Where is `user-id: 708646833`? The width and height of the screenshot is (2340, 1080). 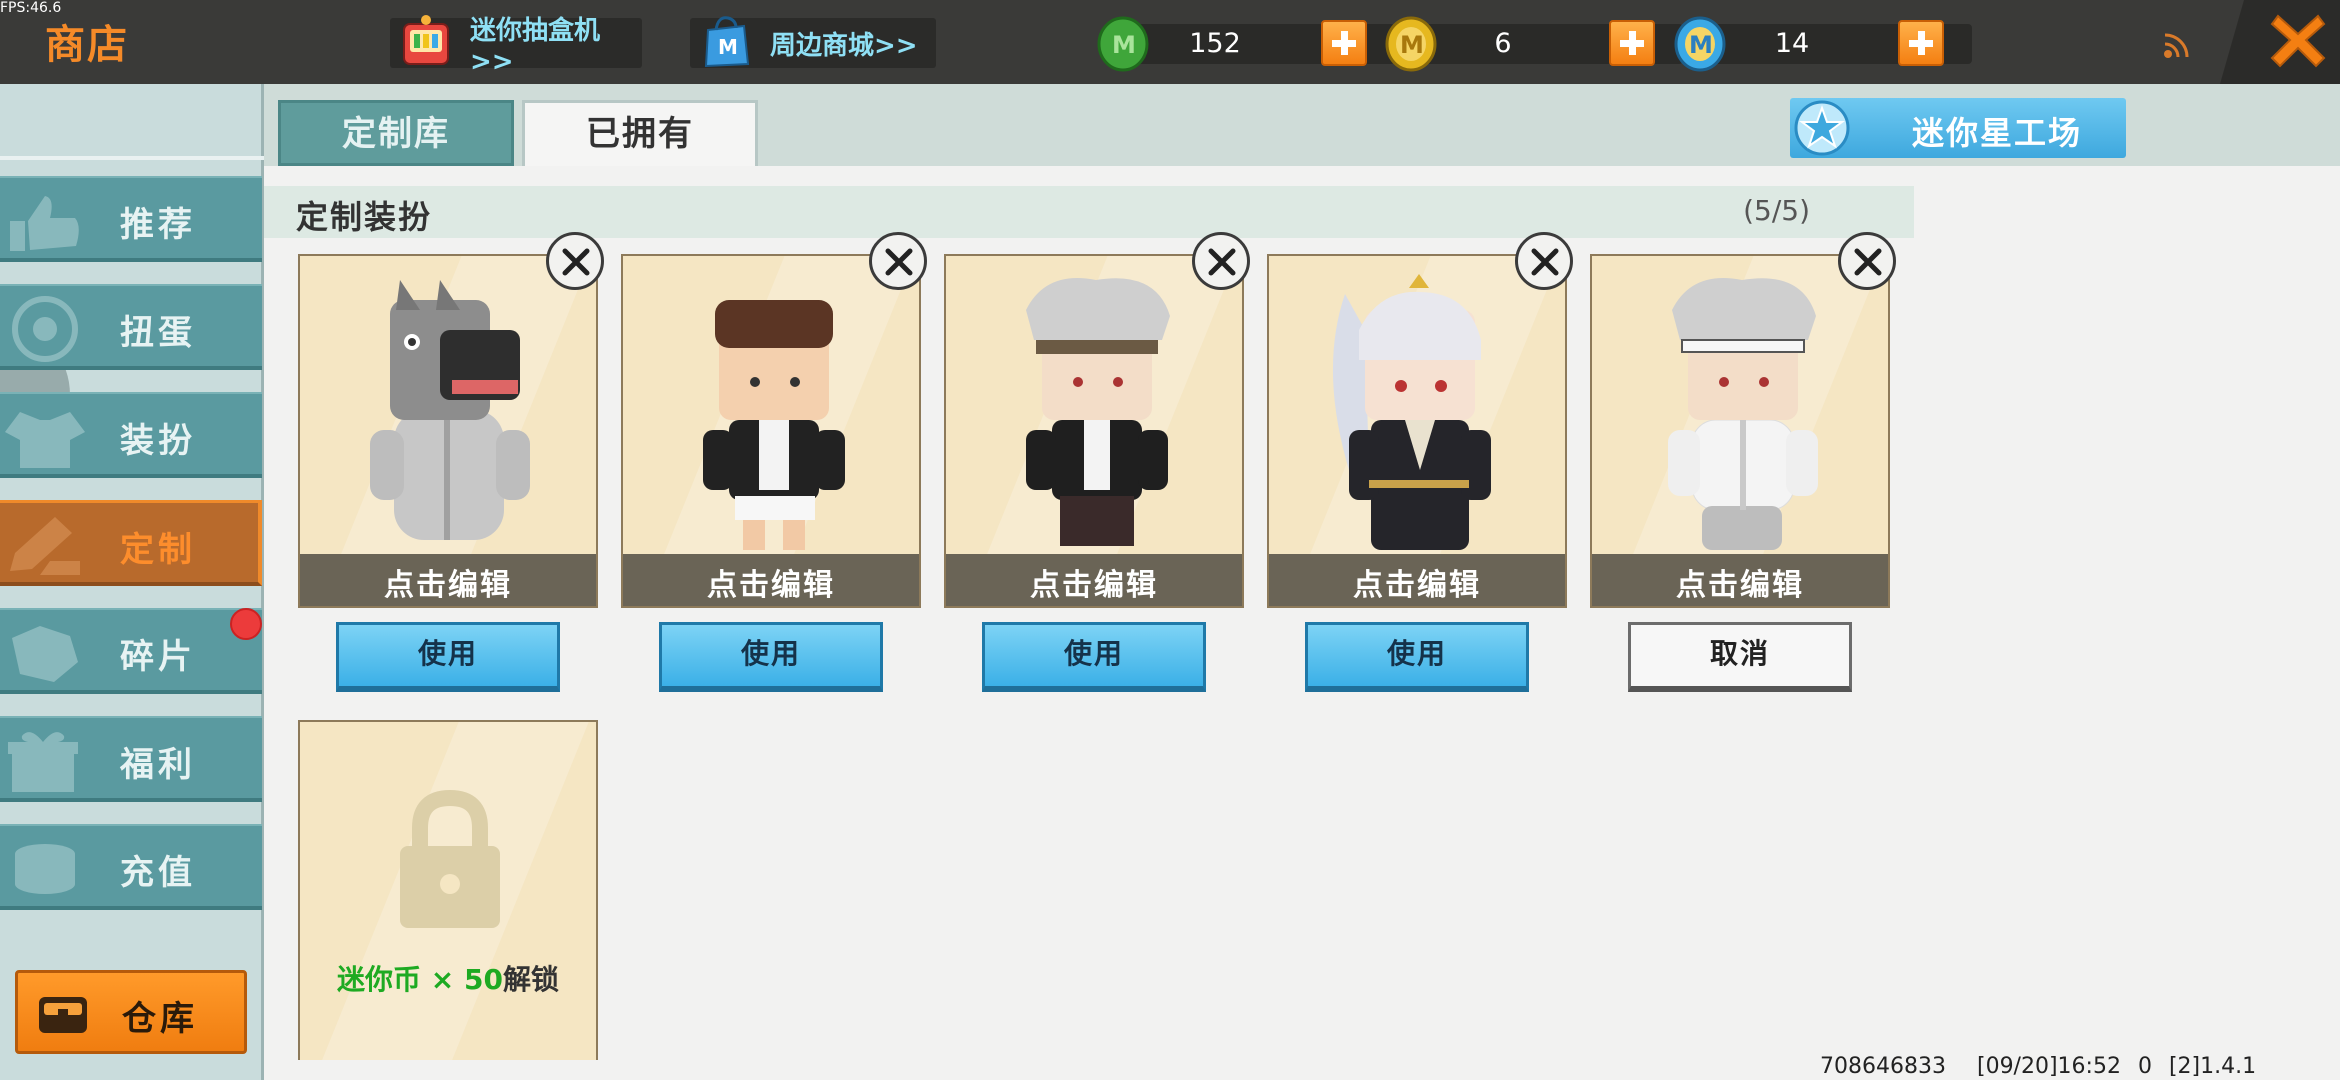
user-id: 708646833 is located at coordinates (1883, 1066).